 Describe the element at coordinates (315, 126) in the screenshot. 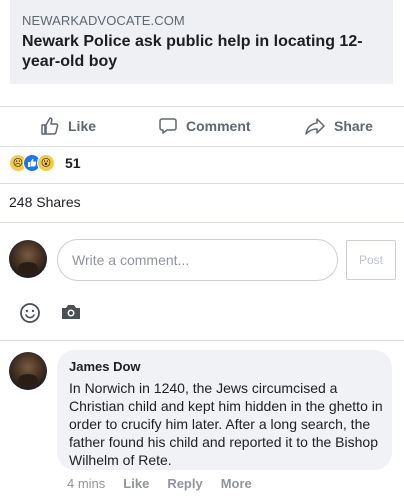

I see `share-arrow-icon` at that location.